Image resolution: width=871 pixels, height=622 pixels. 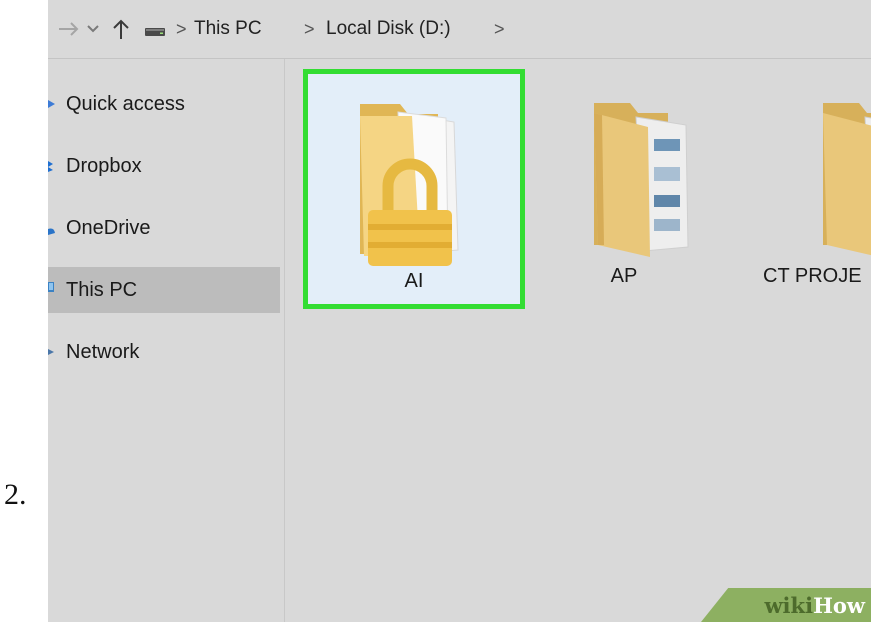 I want to click on arrow-up-icon, so click(x=121, y=29).